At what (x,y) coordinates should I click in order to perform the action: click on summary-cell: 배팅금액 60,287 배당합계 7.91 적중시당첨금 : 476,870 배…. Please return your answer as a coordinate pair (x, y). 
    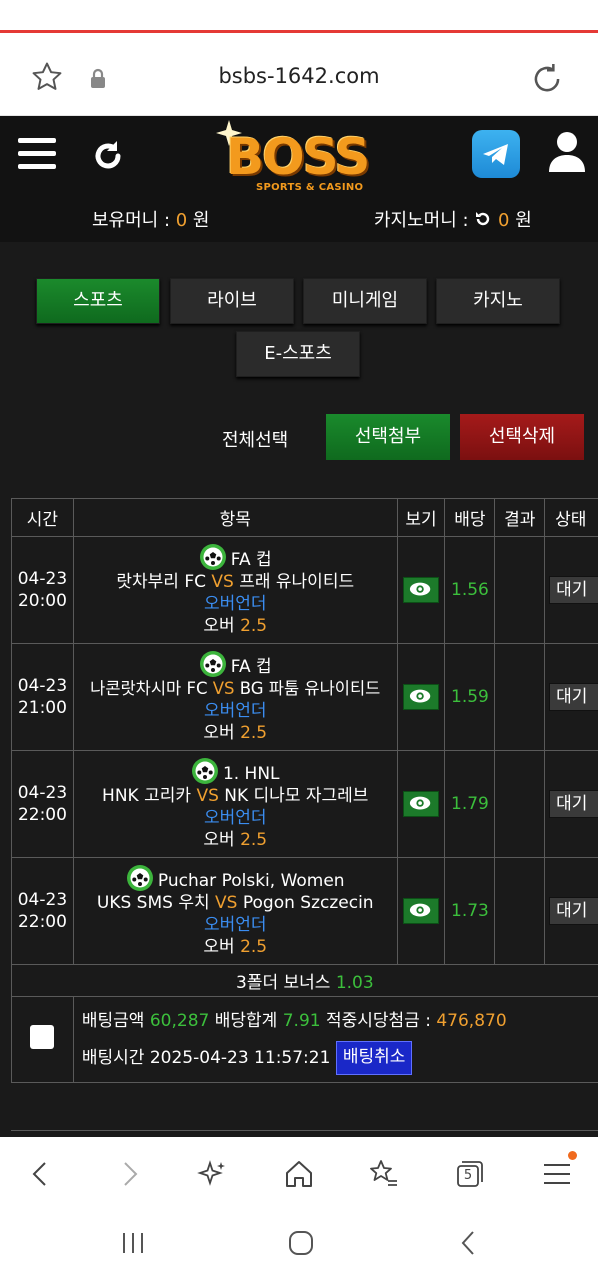
    Looking at the image, I should click on (335, 1039).